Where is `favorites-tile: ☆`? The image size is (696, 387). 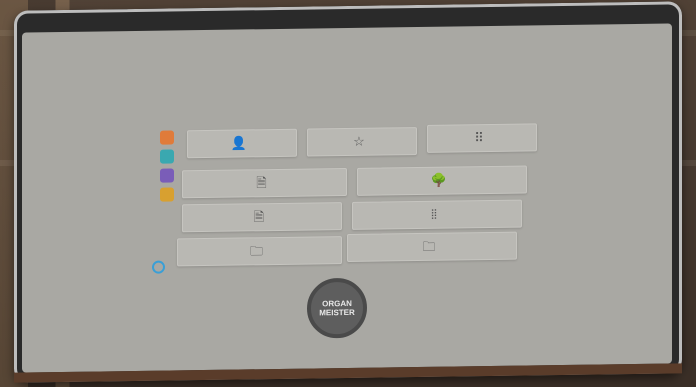
favorites-tile: ☆ is located at coordinates (362, 142).